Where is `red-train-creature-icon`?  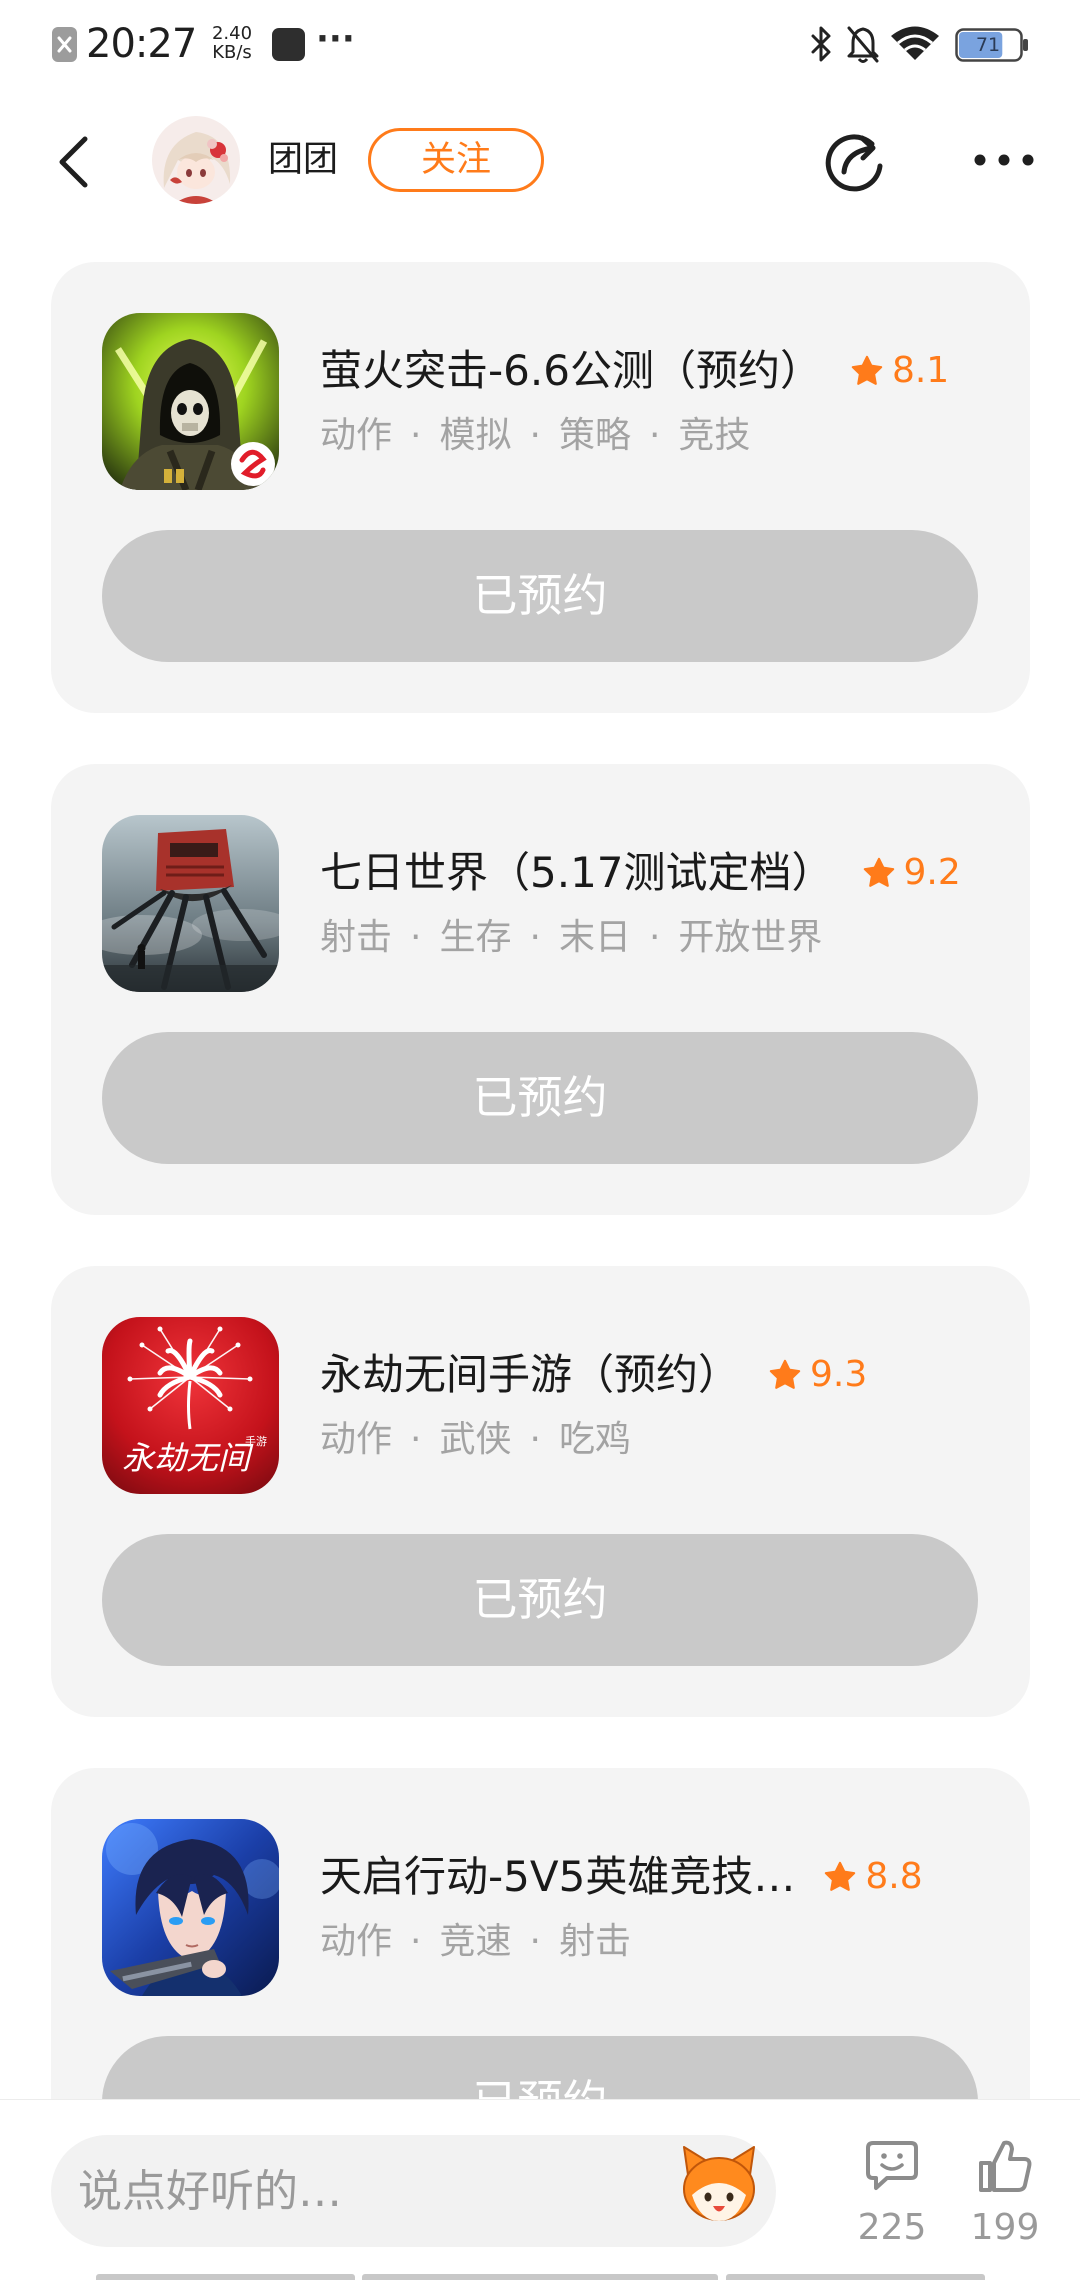
red-train-creature-icon is located at coordinates (190, 903).